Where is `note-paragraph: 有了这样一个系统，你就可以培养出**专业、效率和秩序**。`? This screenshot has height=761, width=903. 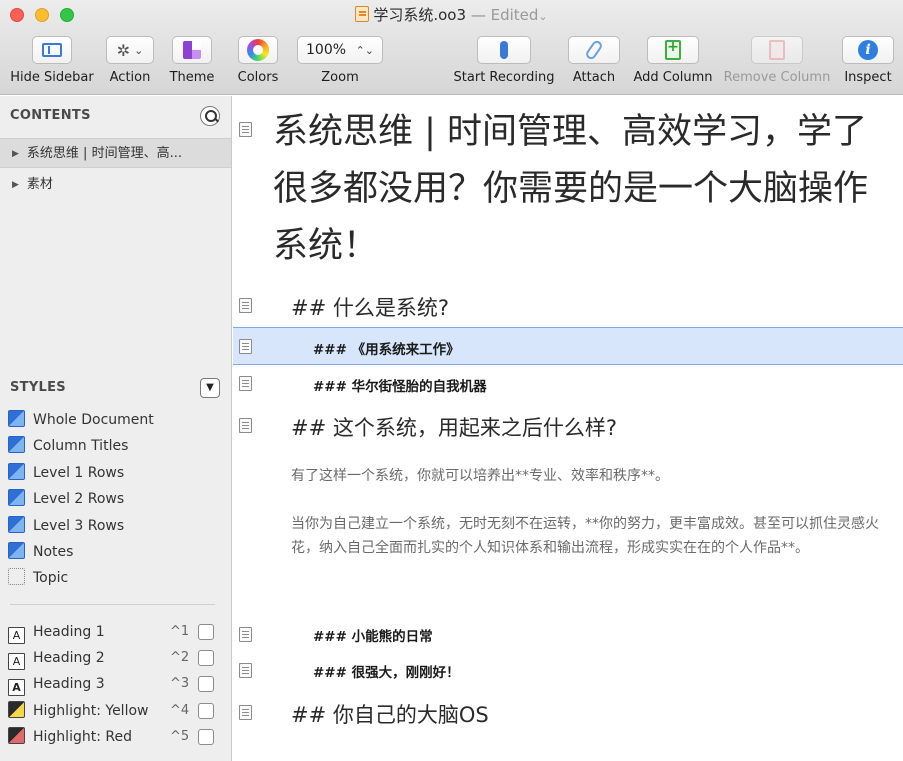
note-paragraph: 有了这样一个系统，你就可以培养出**专业、效率和秩序**。 is located at coordinates (595, 476).